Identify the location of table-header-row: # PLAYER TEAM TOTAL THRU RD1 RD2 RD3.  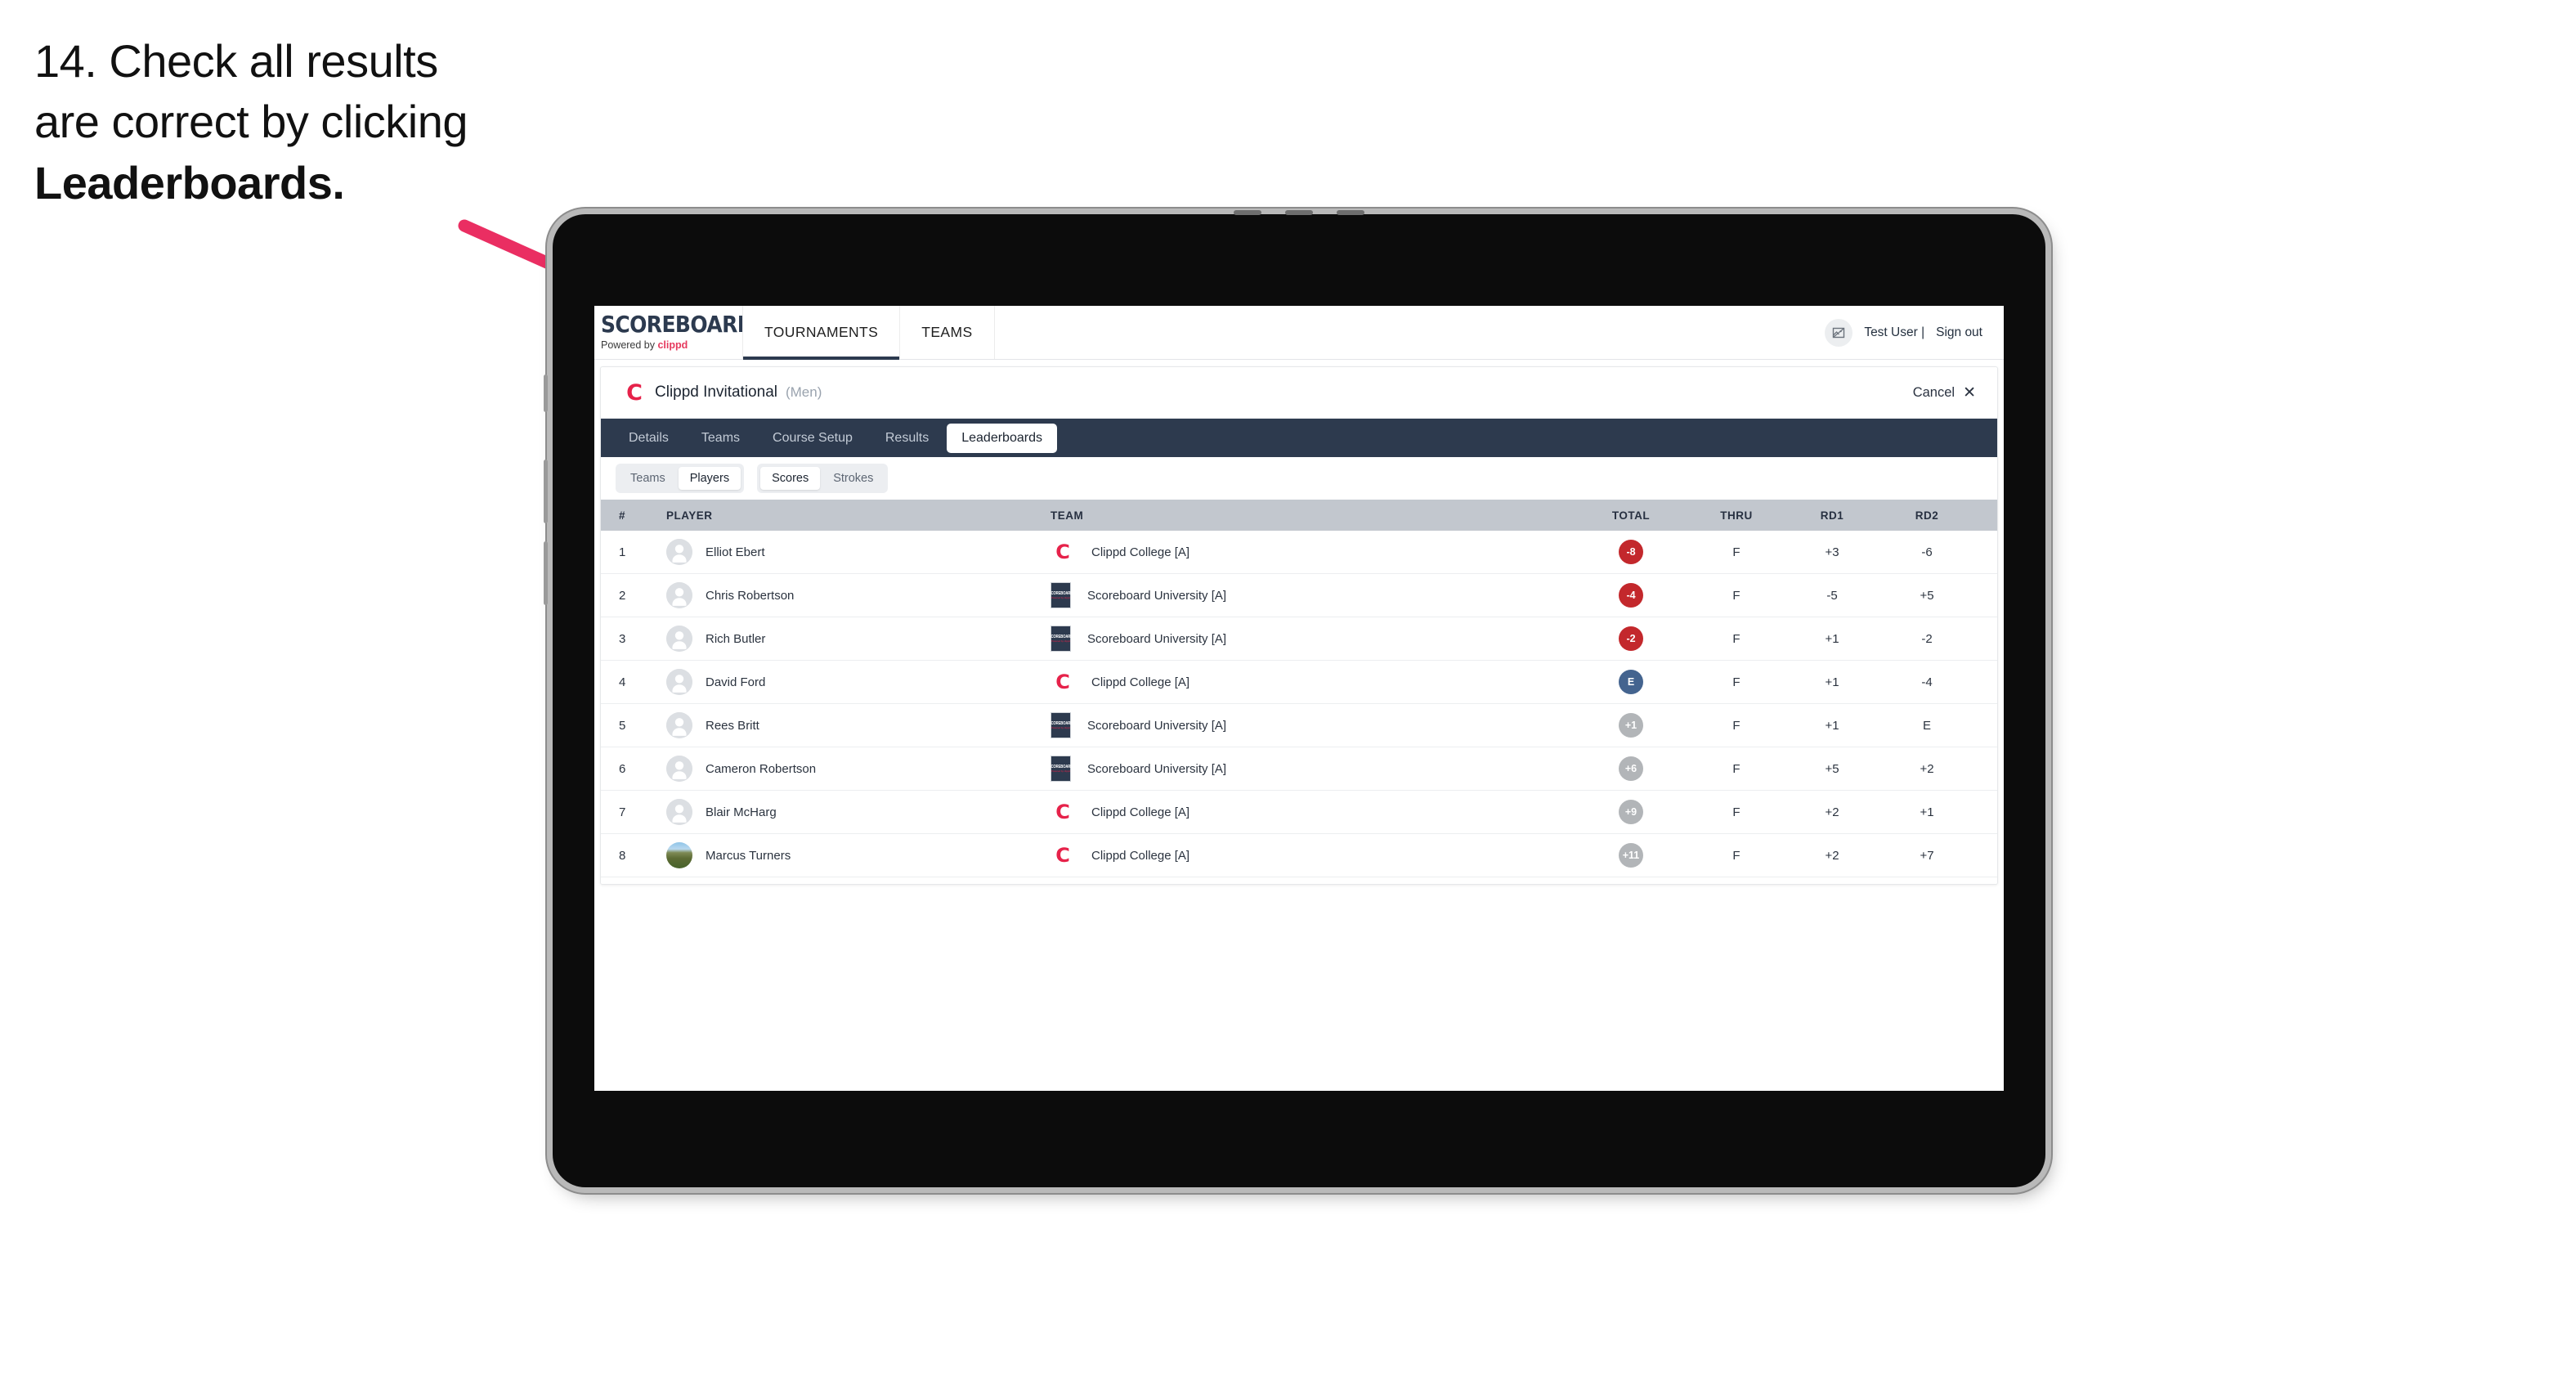
(1299, 515).